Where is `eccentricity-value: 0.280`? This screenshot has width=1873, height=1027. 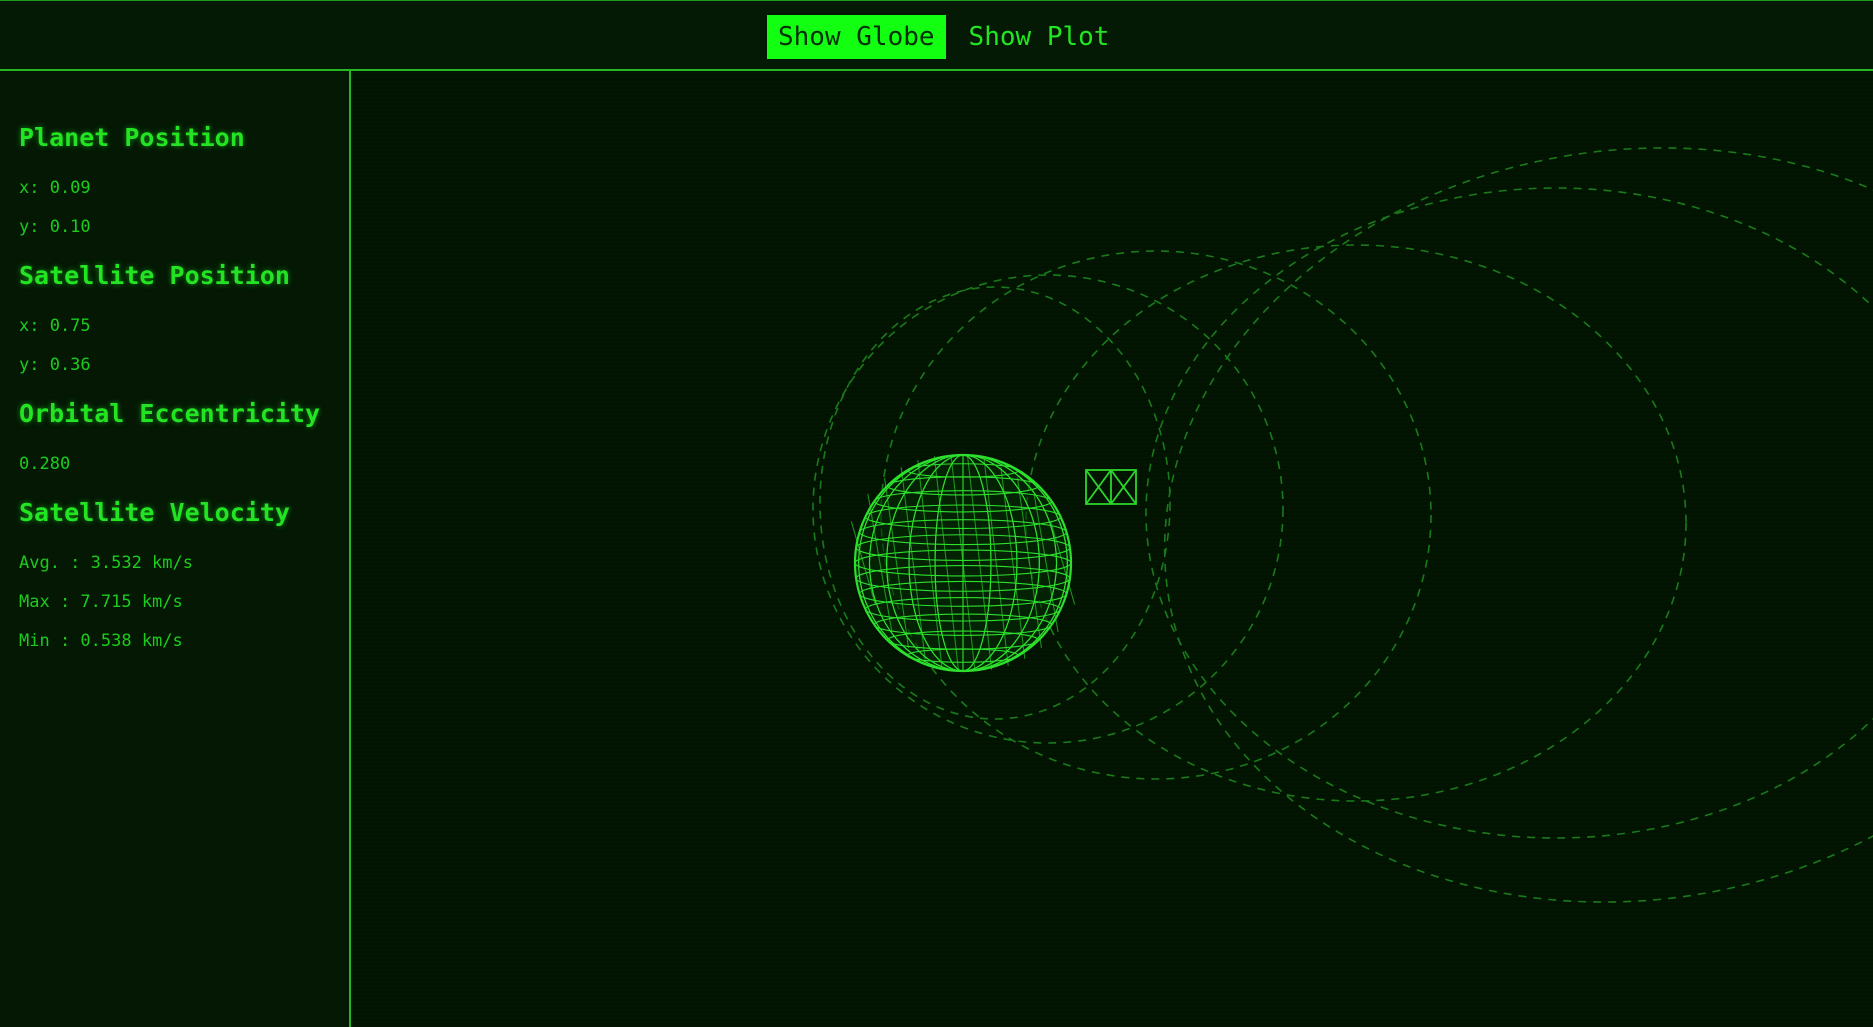
eccentricity-value: 0.280 is located at coordinates (45, 464).